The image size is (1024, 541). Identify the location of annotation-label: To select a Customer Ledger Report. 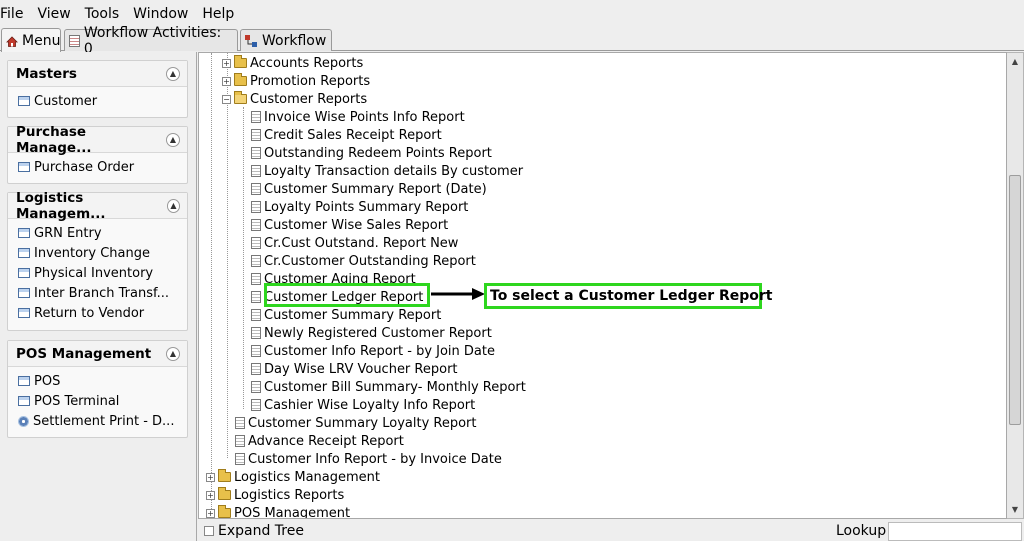
(628, 296).